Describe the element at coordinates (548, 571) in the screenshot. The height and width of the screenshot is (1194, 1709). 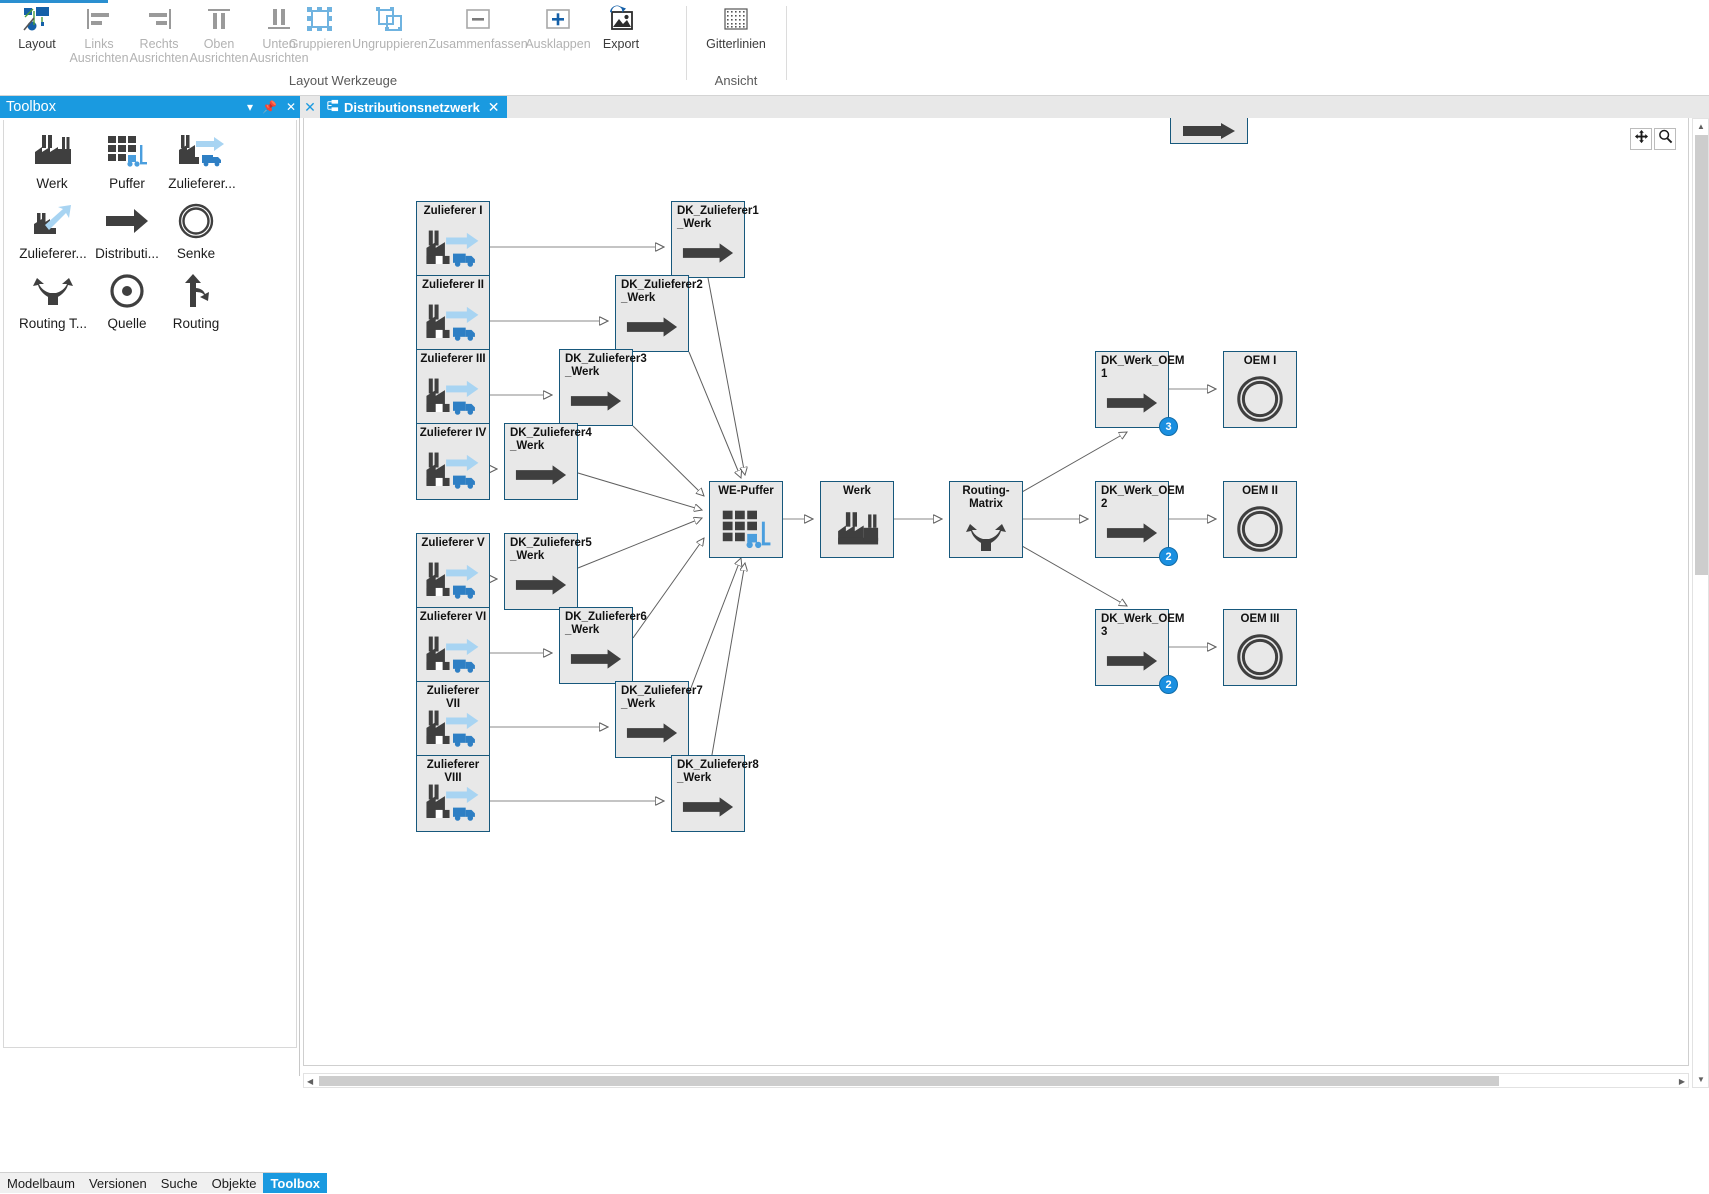
I see `diagram-node-dk-zulieferer-5: DK_Zulieferer5 _Werk` at that location.